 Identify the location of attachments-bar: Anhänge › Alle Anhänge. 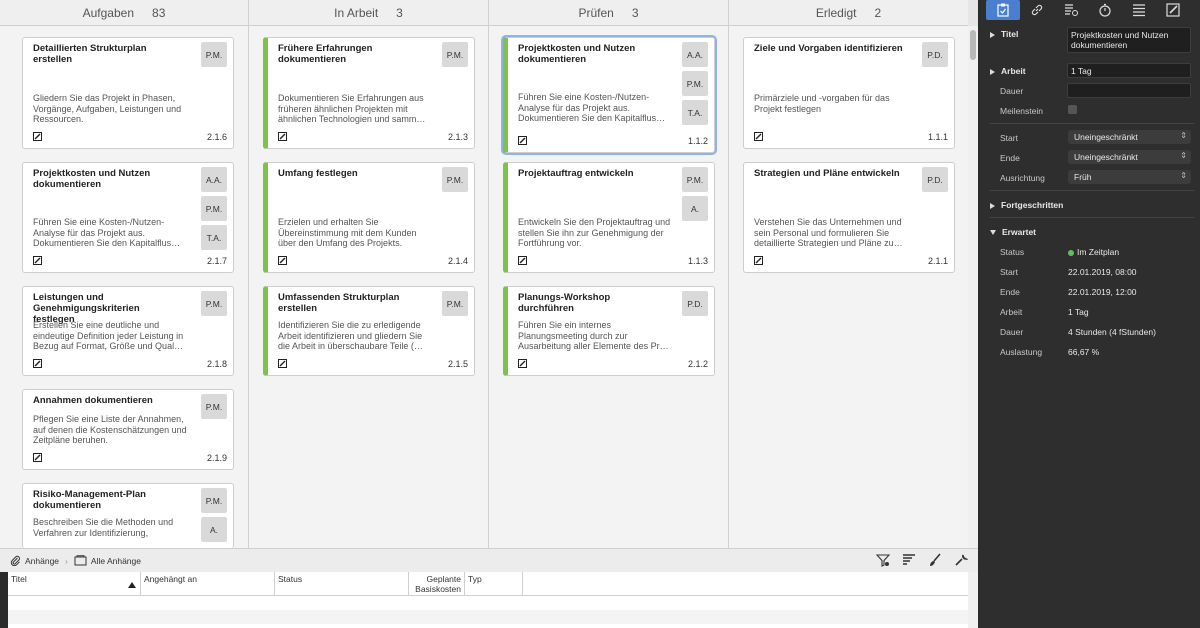
(489, 560).